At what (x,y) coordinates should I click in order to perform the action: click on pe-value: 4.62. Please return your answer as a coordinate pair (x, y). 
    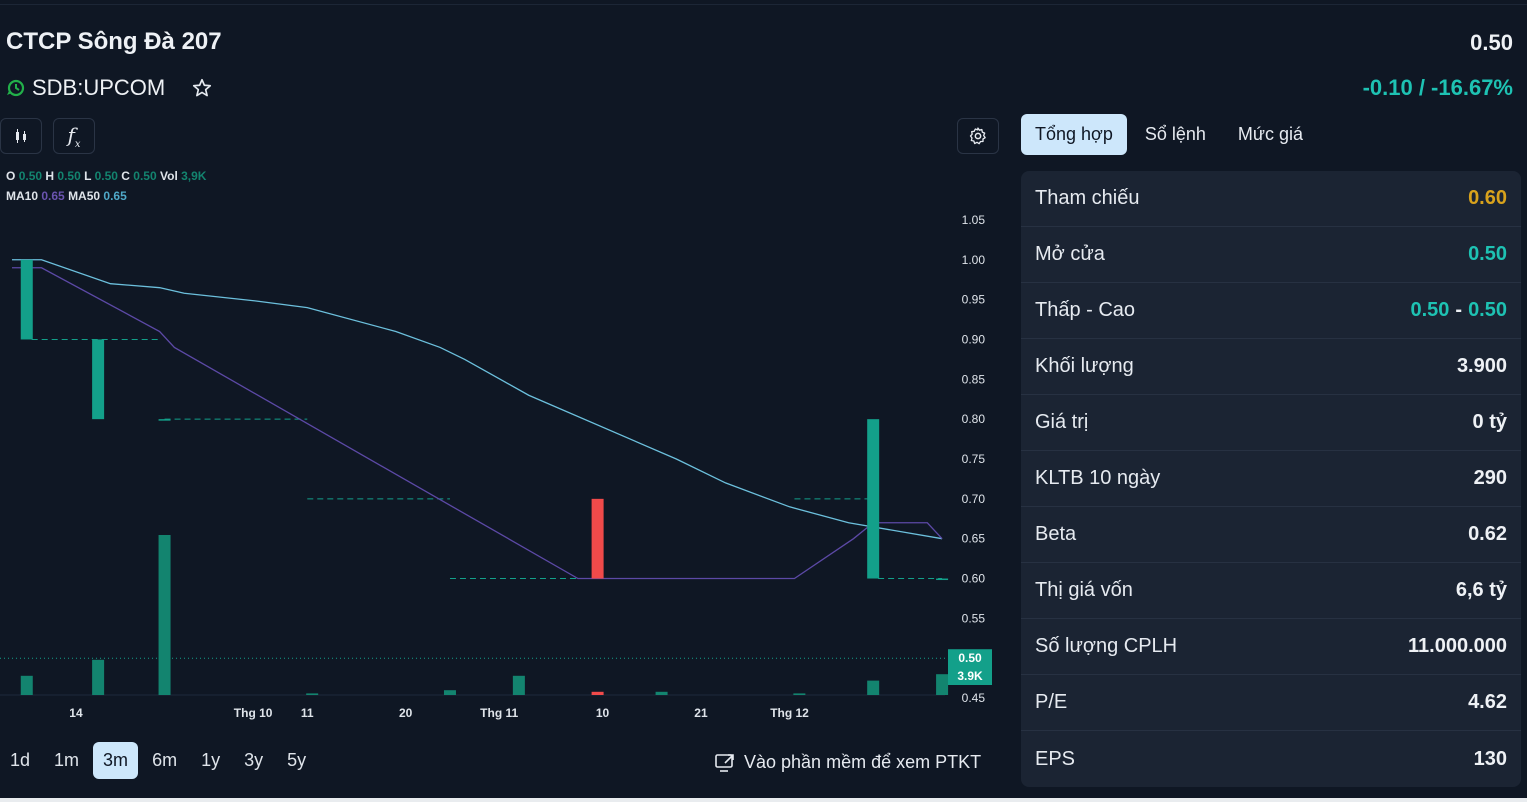
    Looking at the image, I should click on (1487, 702).